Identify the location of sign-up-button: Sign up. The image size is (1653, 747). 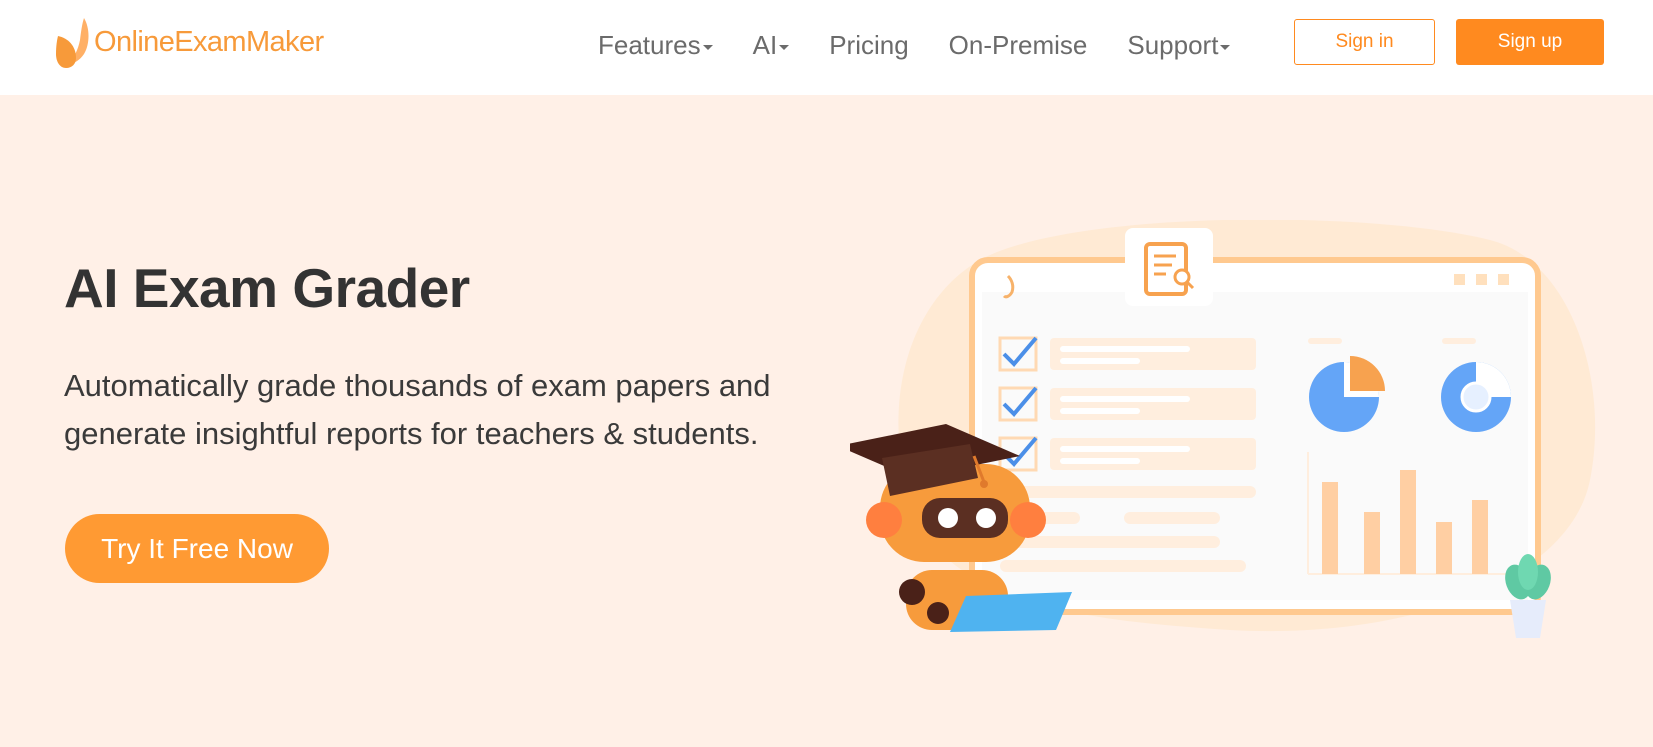
(1530, 42).